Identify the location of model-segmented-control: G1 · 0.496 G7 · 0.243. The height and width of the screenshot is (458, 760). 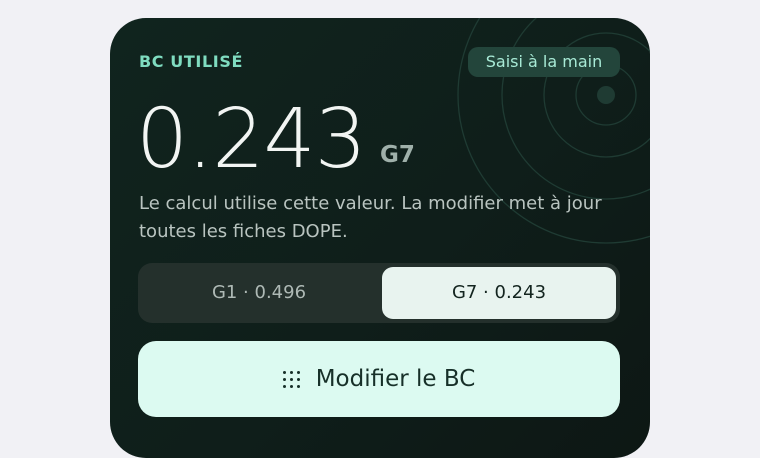
(379, 293).